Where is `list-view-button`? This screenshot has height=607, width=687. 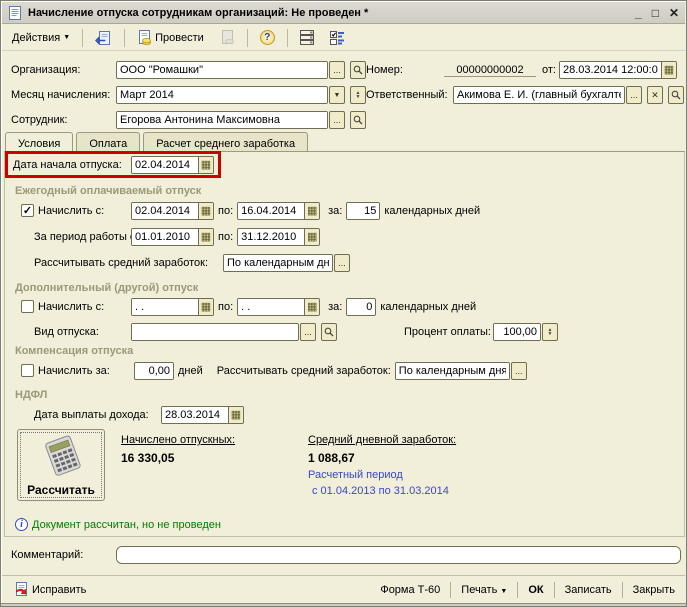
list-view-button is located at coordinates (307, 37).